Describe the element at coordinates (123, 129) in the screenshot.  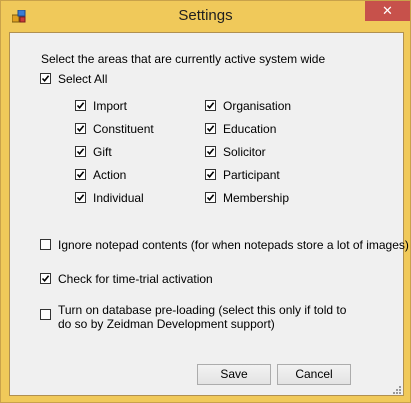
I see `constituent-label: Constituent` at that location.